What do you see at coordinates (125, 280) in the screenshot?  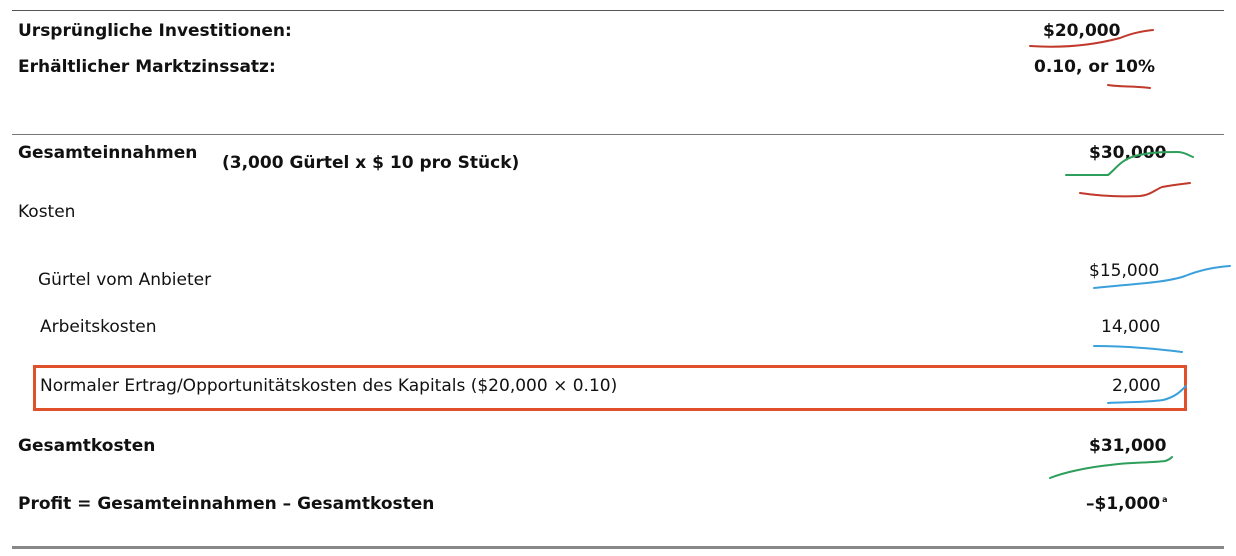 I see `cost-item-label: Gürtel vom Anbieter` at bounding box center [125, 280].